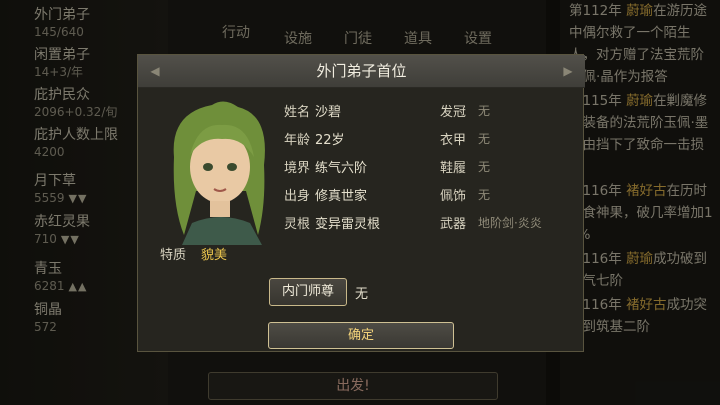 This screenshot has width=720, height=405. What do you see at coordinates (510, 222) in the screenshot?
I see `equip-slot-value: 地阶剑·炎炎` at bounding box center [510, 222].